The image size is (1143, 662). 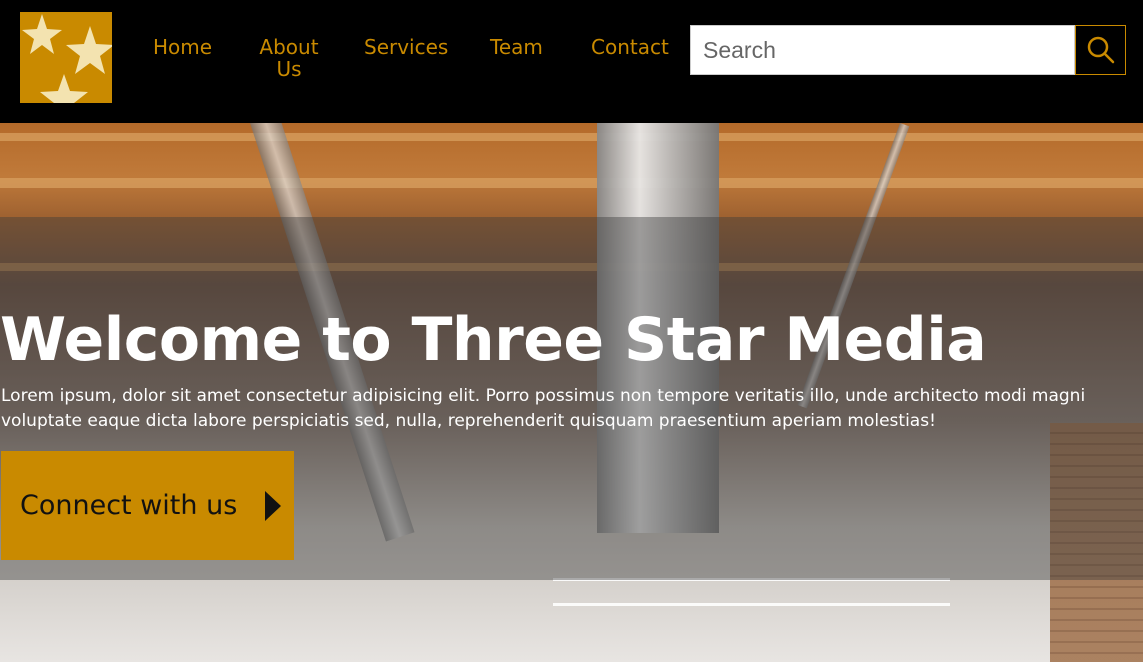 I want to click on search-icon, so click(x=1100, y=50).